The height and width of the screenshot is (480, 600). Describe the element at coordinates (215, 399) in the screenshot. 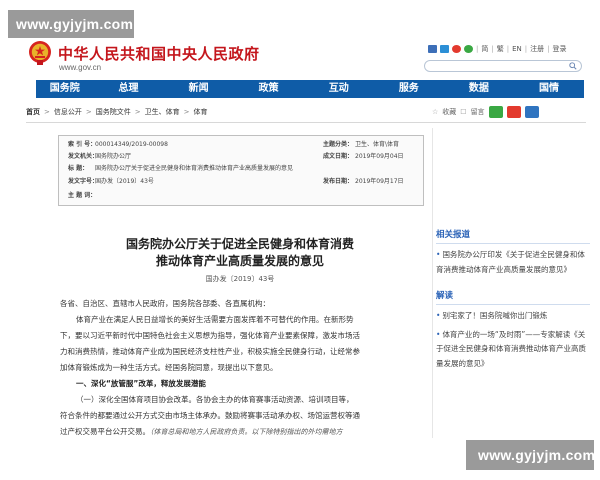

I see `paragraph-line: （一）深化全国体育项目协会改革。各协会主办的体育赛事活动资源、培训项目等，` at that location.